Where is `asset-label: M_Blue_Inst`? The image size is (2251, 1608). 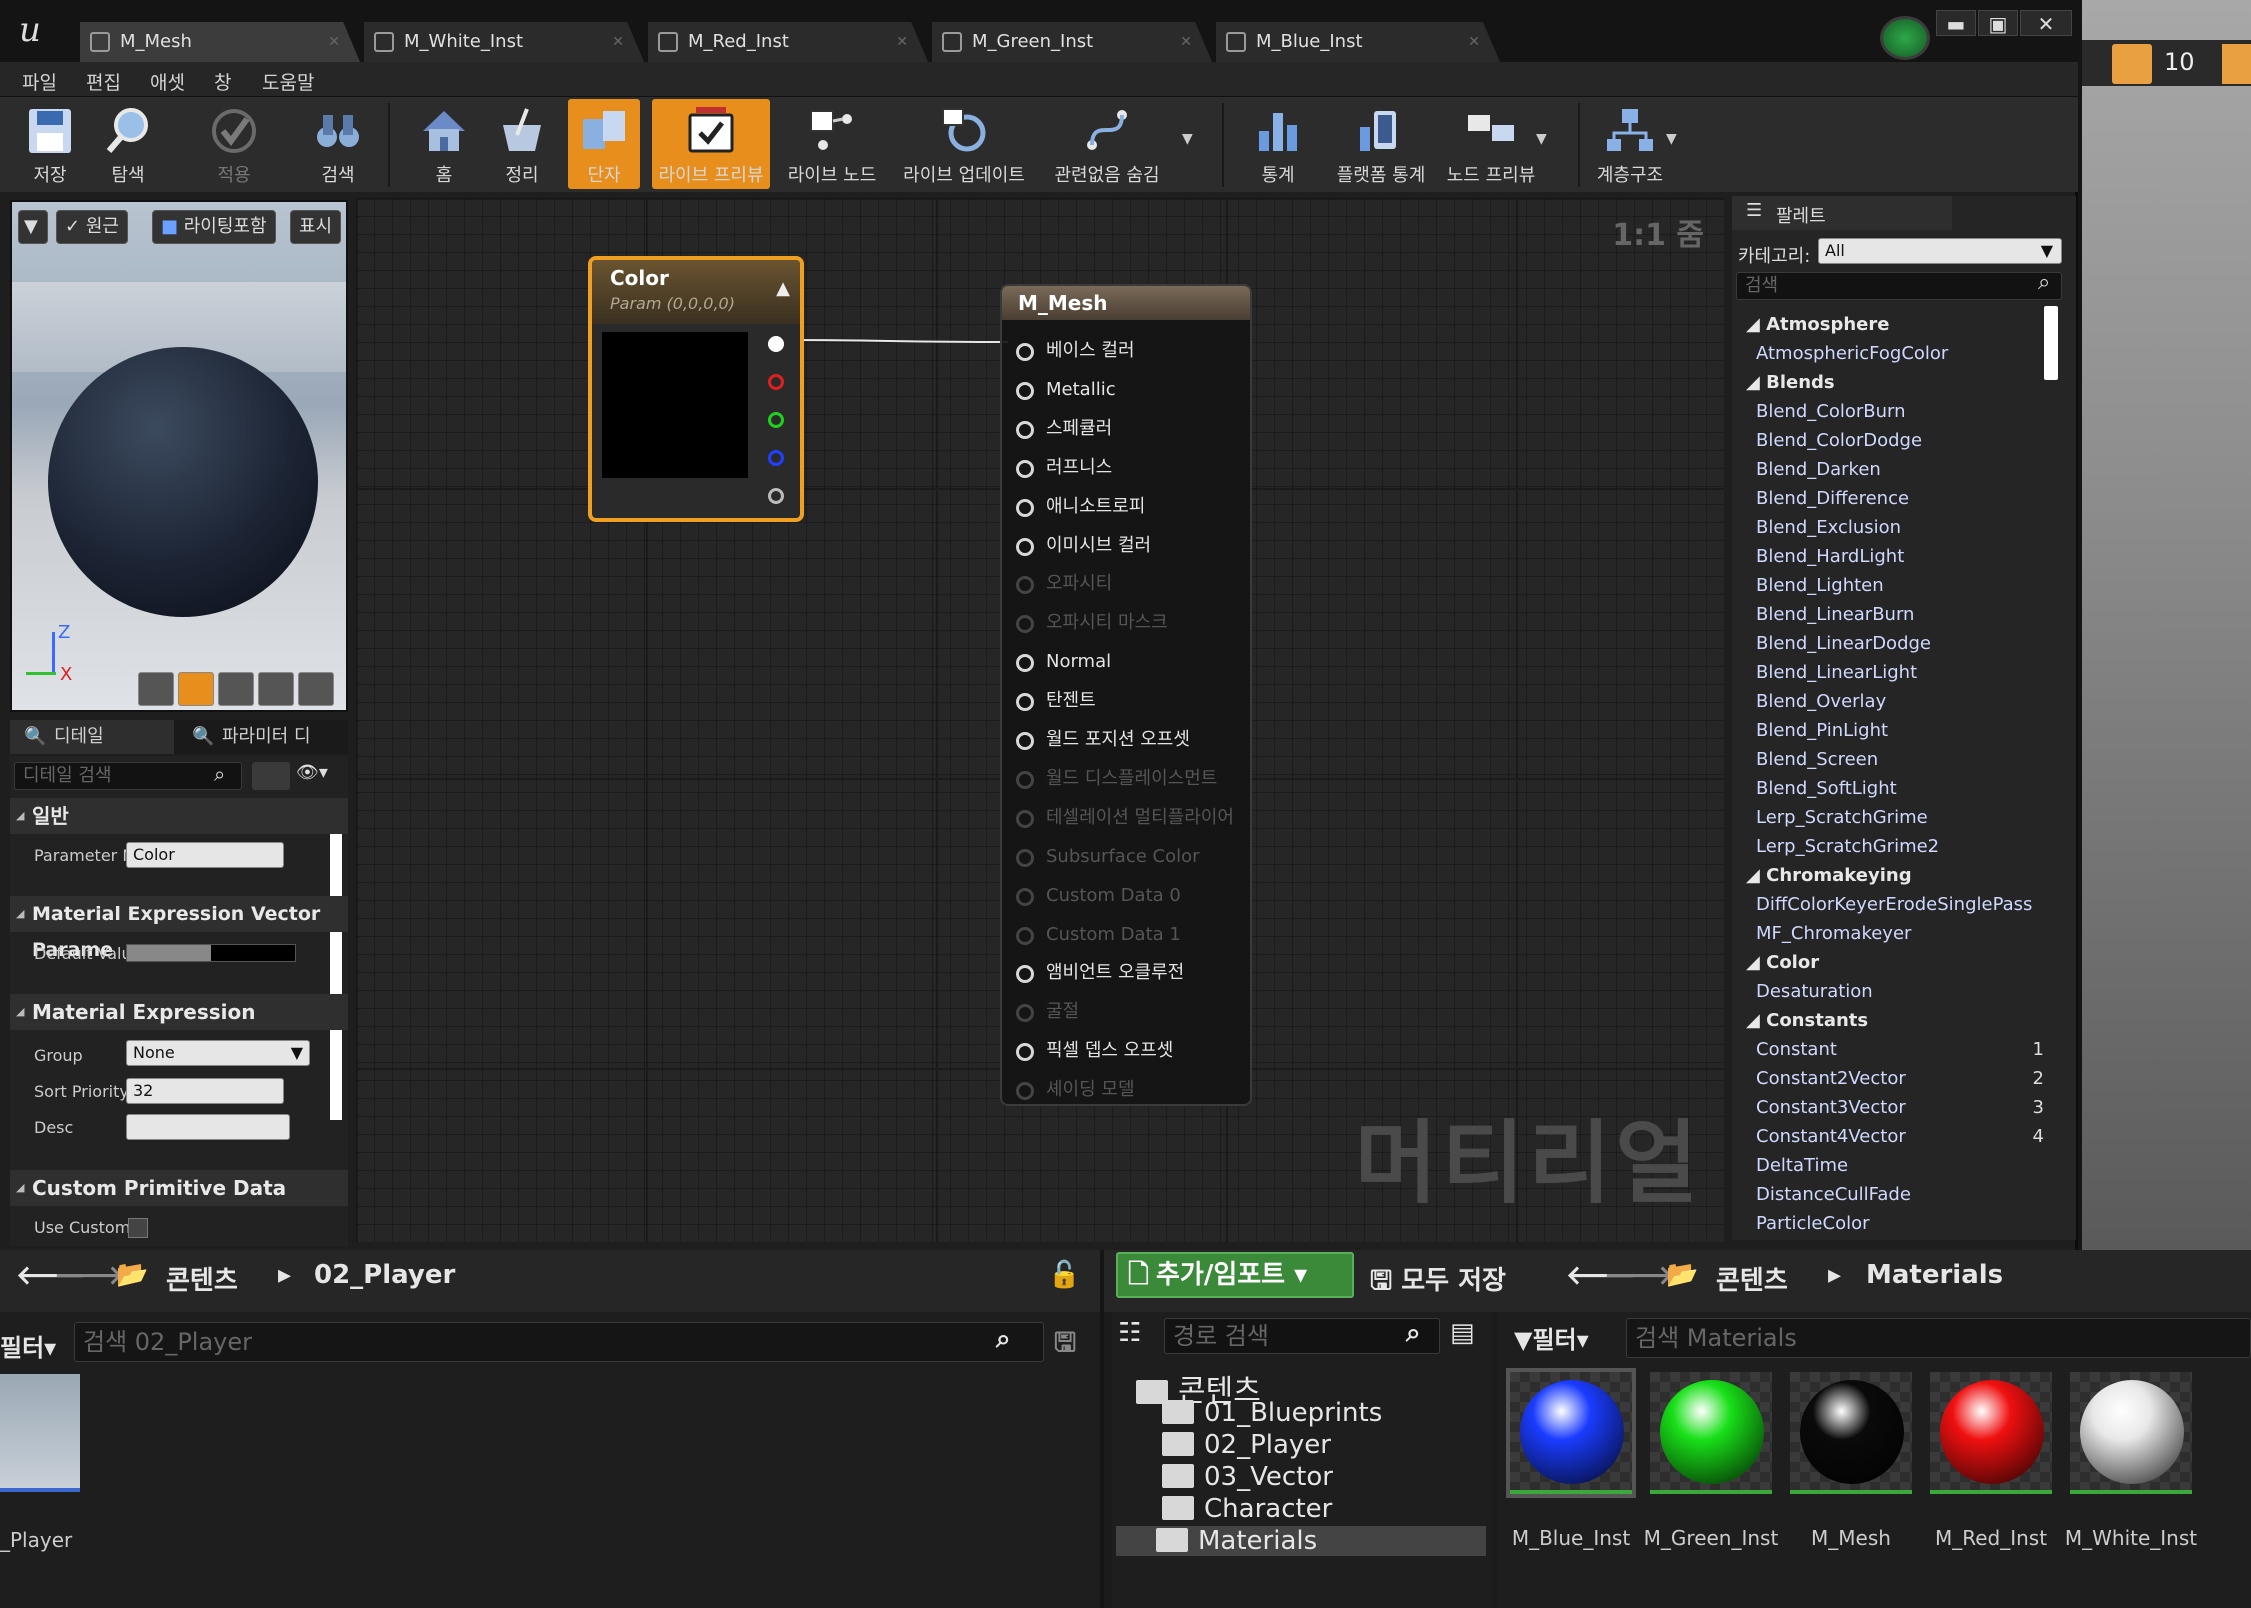
asset-label: M_Blue_Inst is located at coordinates (1571, 1538).